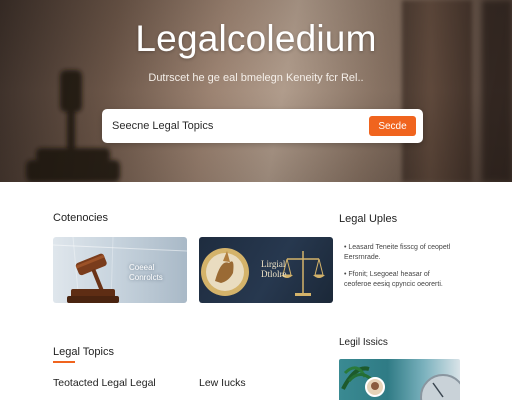 This screenshot has height=400, width=512. Describe the element at coordinates (222, 383) in the screenshot. I see `topic-link: Lew Iucks` at that location.